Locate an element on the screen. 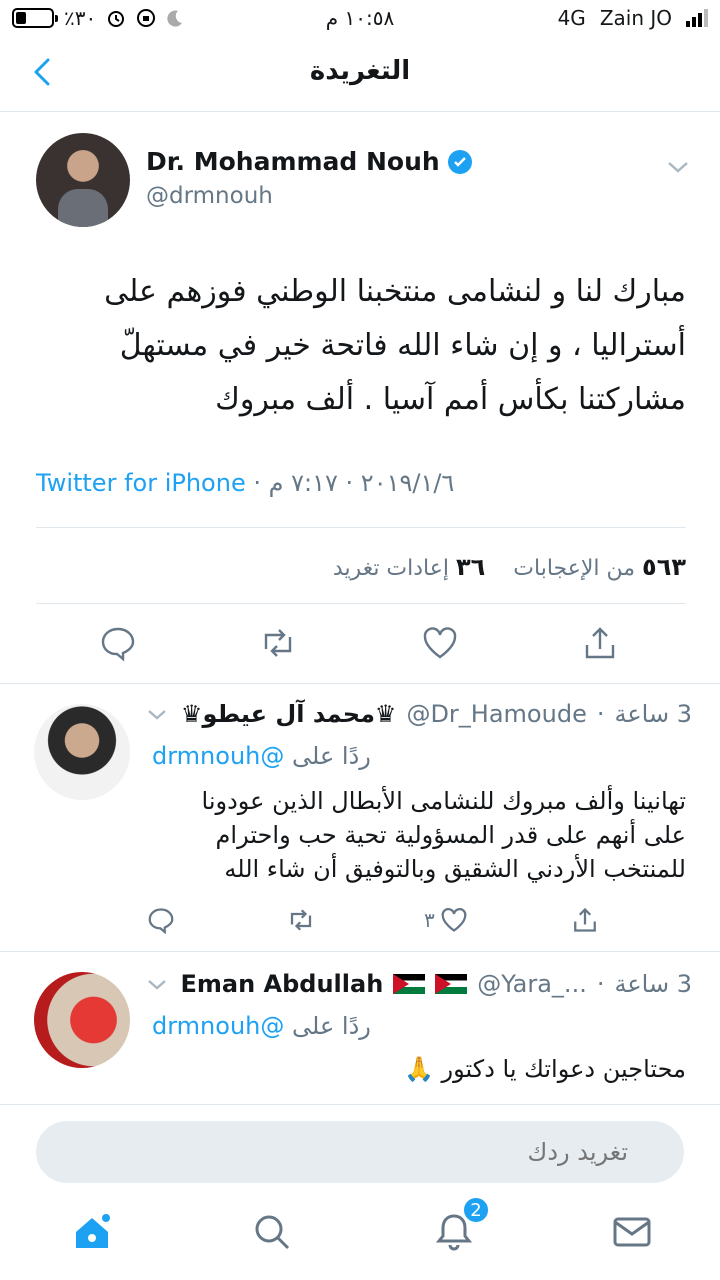  author-name: Dr. Mohammad Nouh is located at coordinates (293, 161).